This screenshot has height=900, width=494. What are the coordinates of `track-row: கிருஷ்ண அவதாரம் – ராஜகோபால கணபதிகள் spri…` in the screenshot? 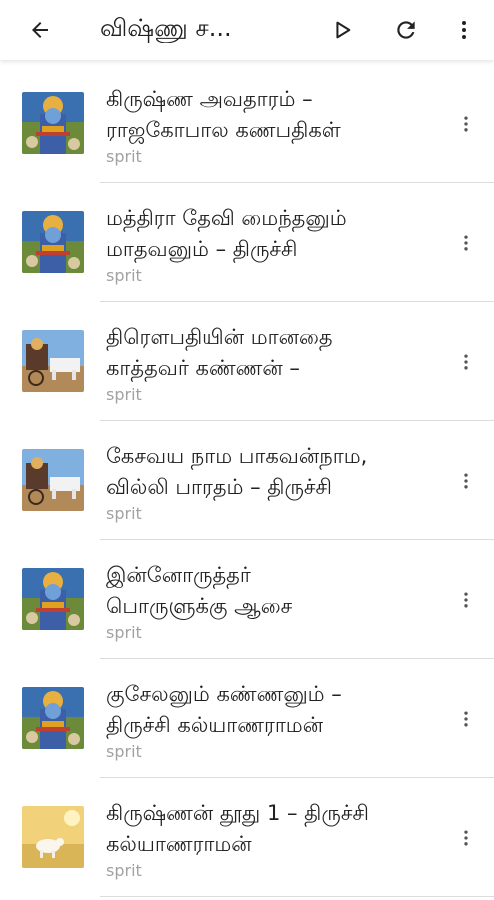 It's located at (247, 123).